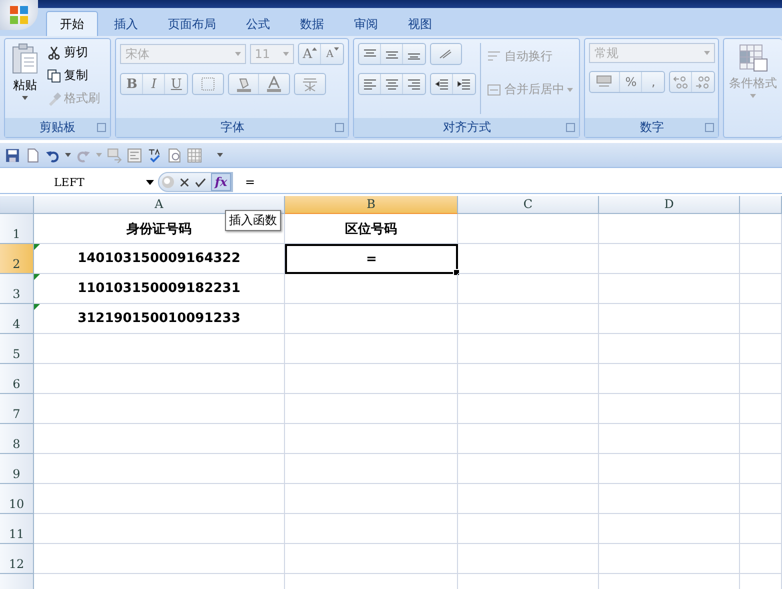  What do you see at coordinates (134, 155) in the screenshot?
I see `form-icon` at bounding box center [134, 155].